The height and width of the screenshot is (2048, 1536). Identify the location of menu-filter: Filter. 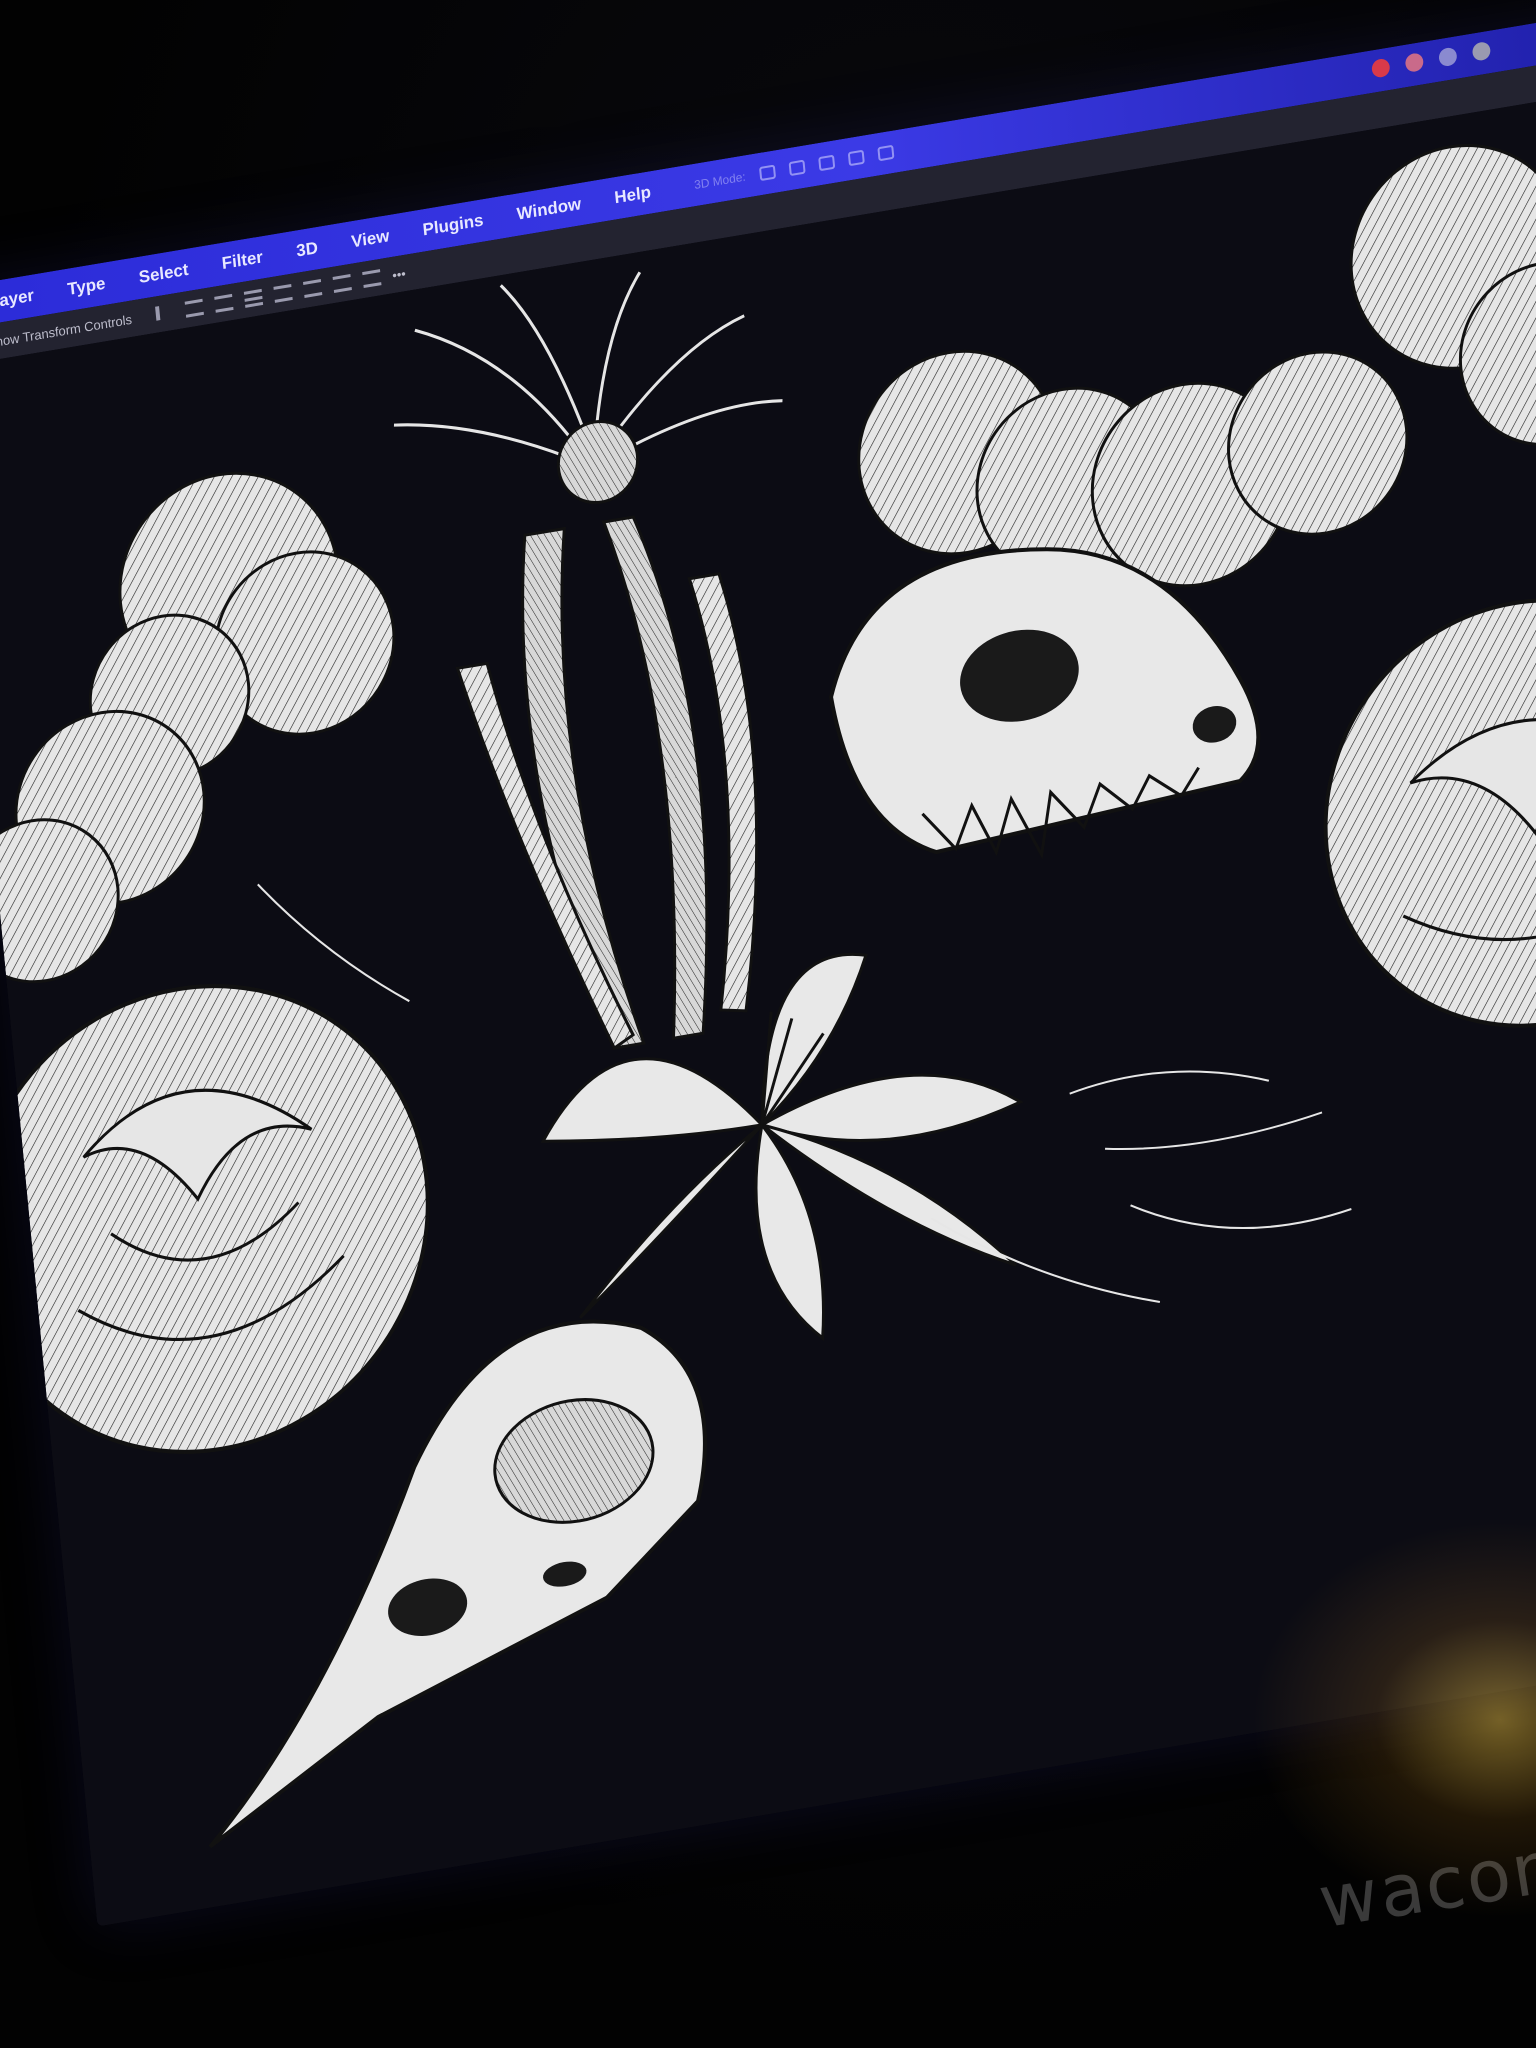
(242, 260).